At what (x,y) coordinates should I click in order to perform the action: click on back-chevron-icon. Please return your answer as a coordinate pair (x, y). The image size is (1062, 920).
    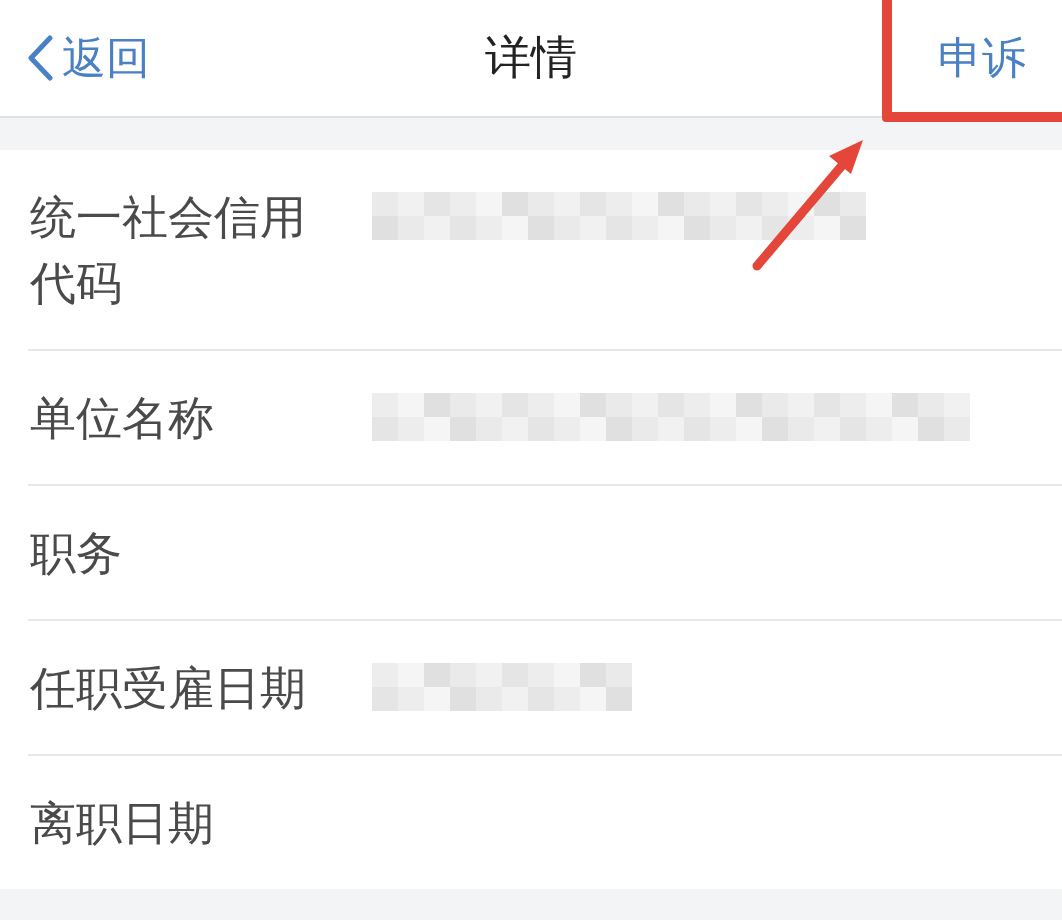
    Looking at the image, I should click on (40, 58).